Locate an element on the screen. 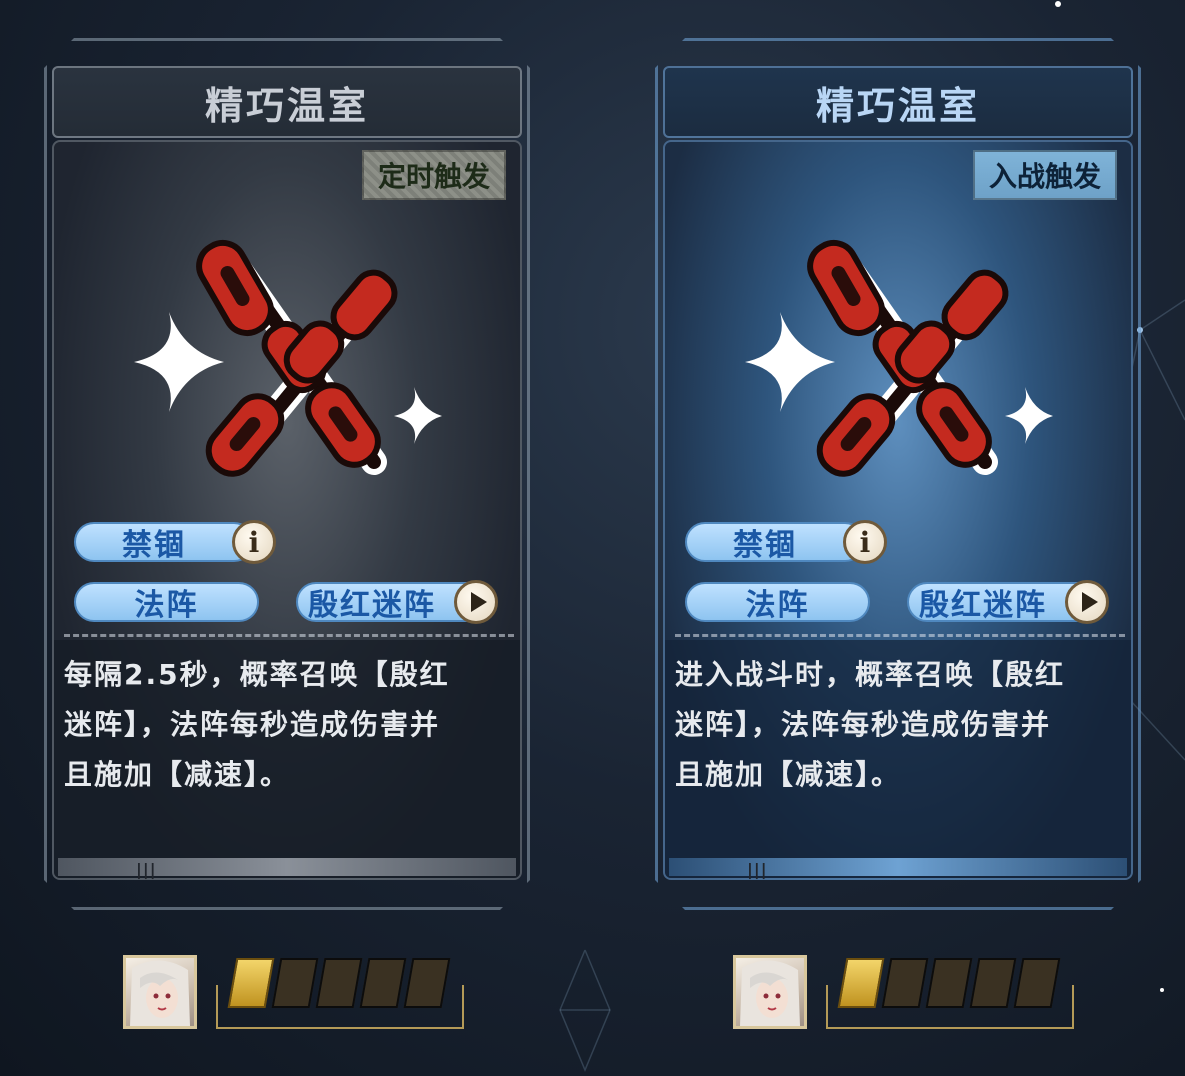 This screenshot has height=1076, width=1185. card-description: 进入战斗时，概率召唤【殷红 迷阵】，法阵每秒造成伤害并 且施加【减速】。 is located at coordinates (900, 725).